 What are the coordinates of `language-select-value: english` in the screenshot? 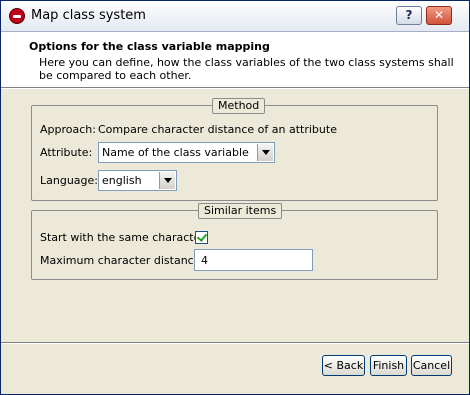 It's located at (122, 180).